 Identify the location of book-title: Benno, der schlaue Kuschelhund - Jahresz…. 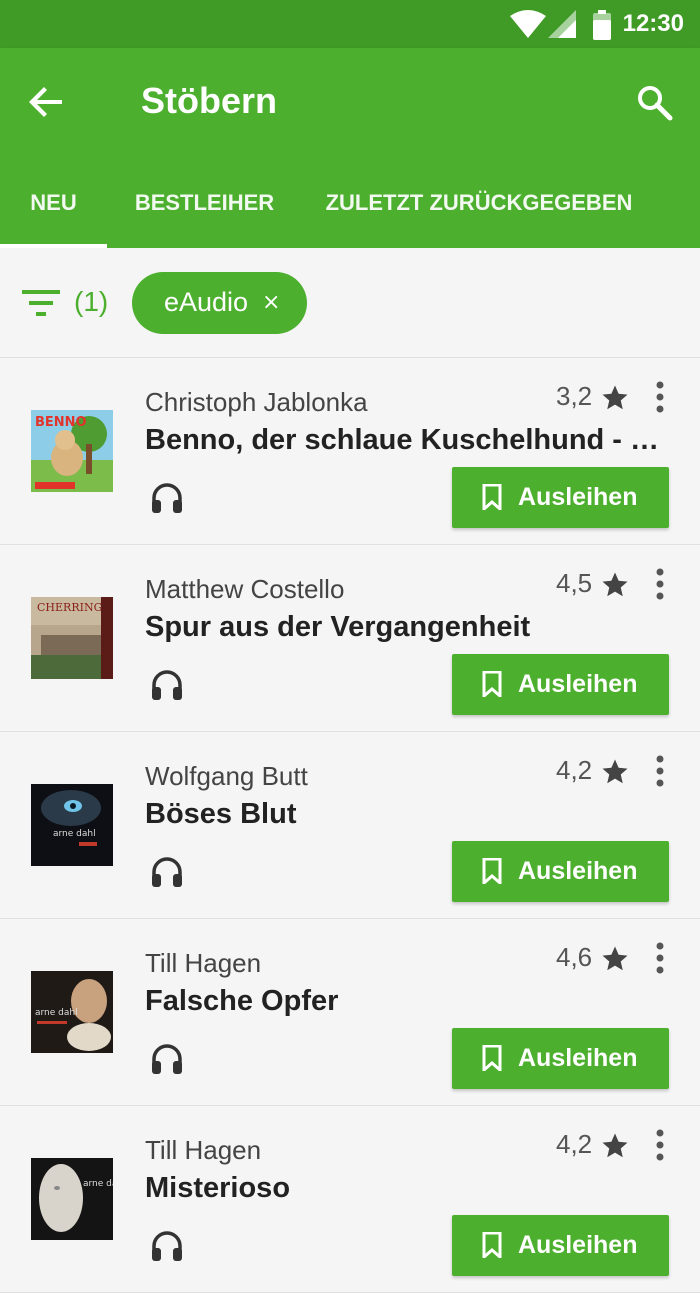
(410, 440).